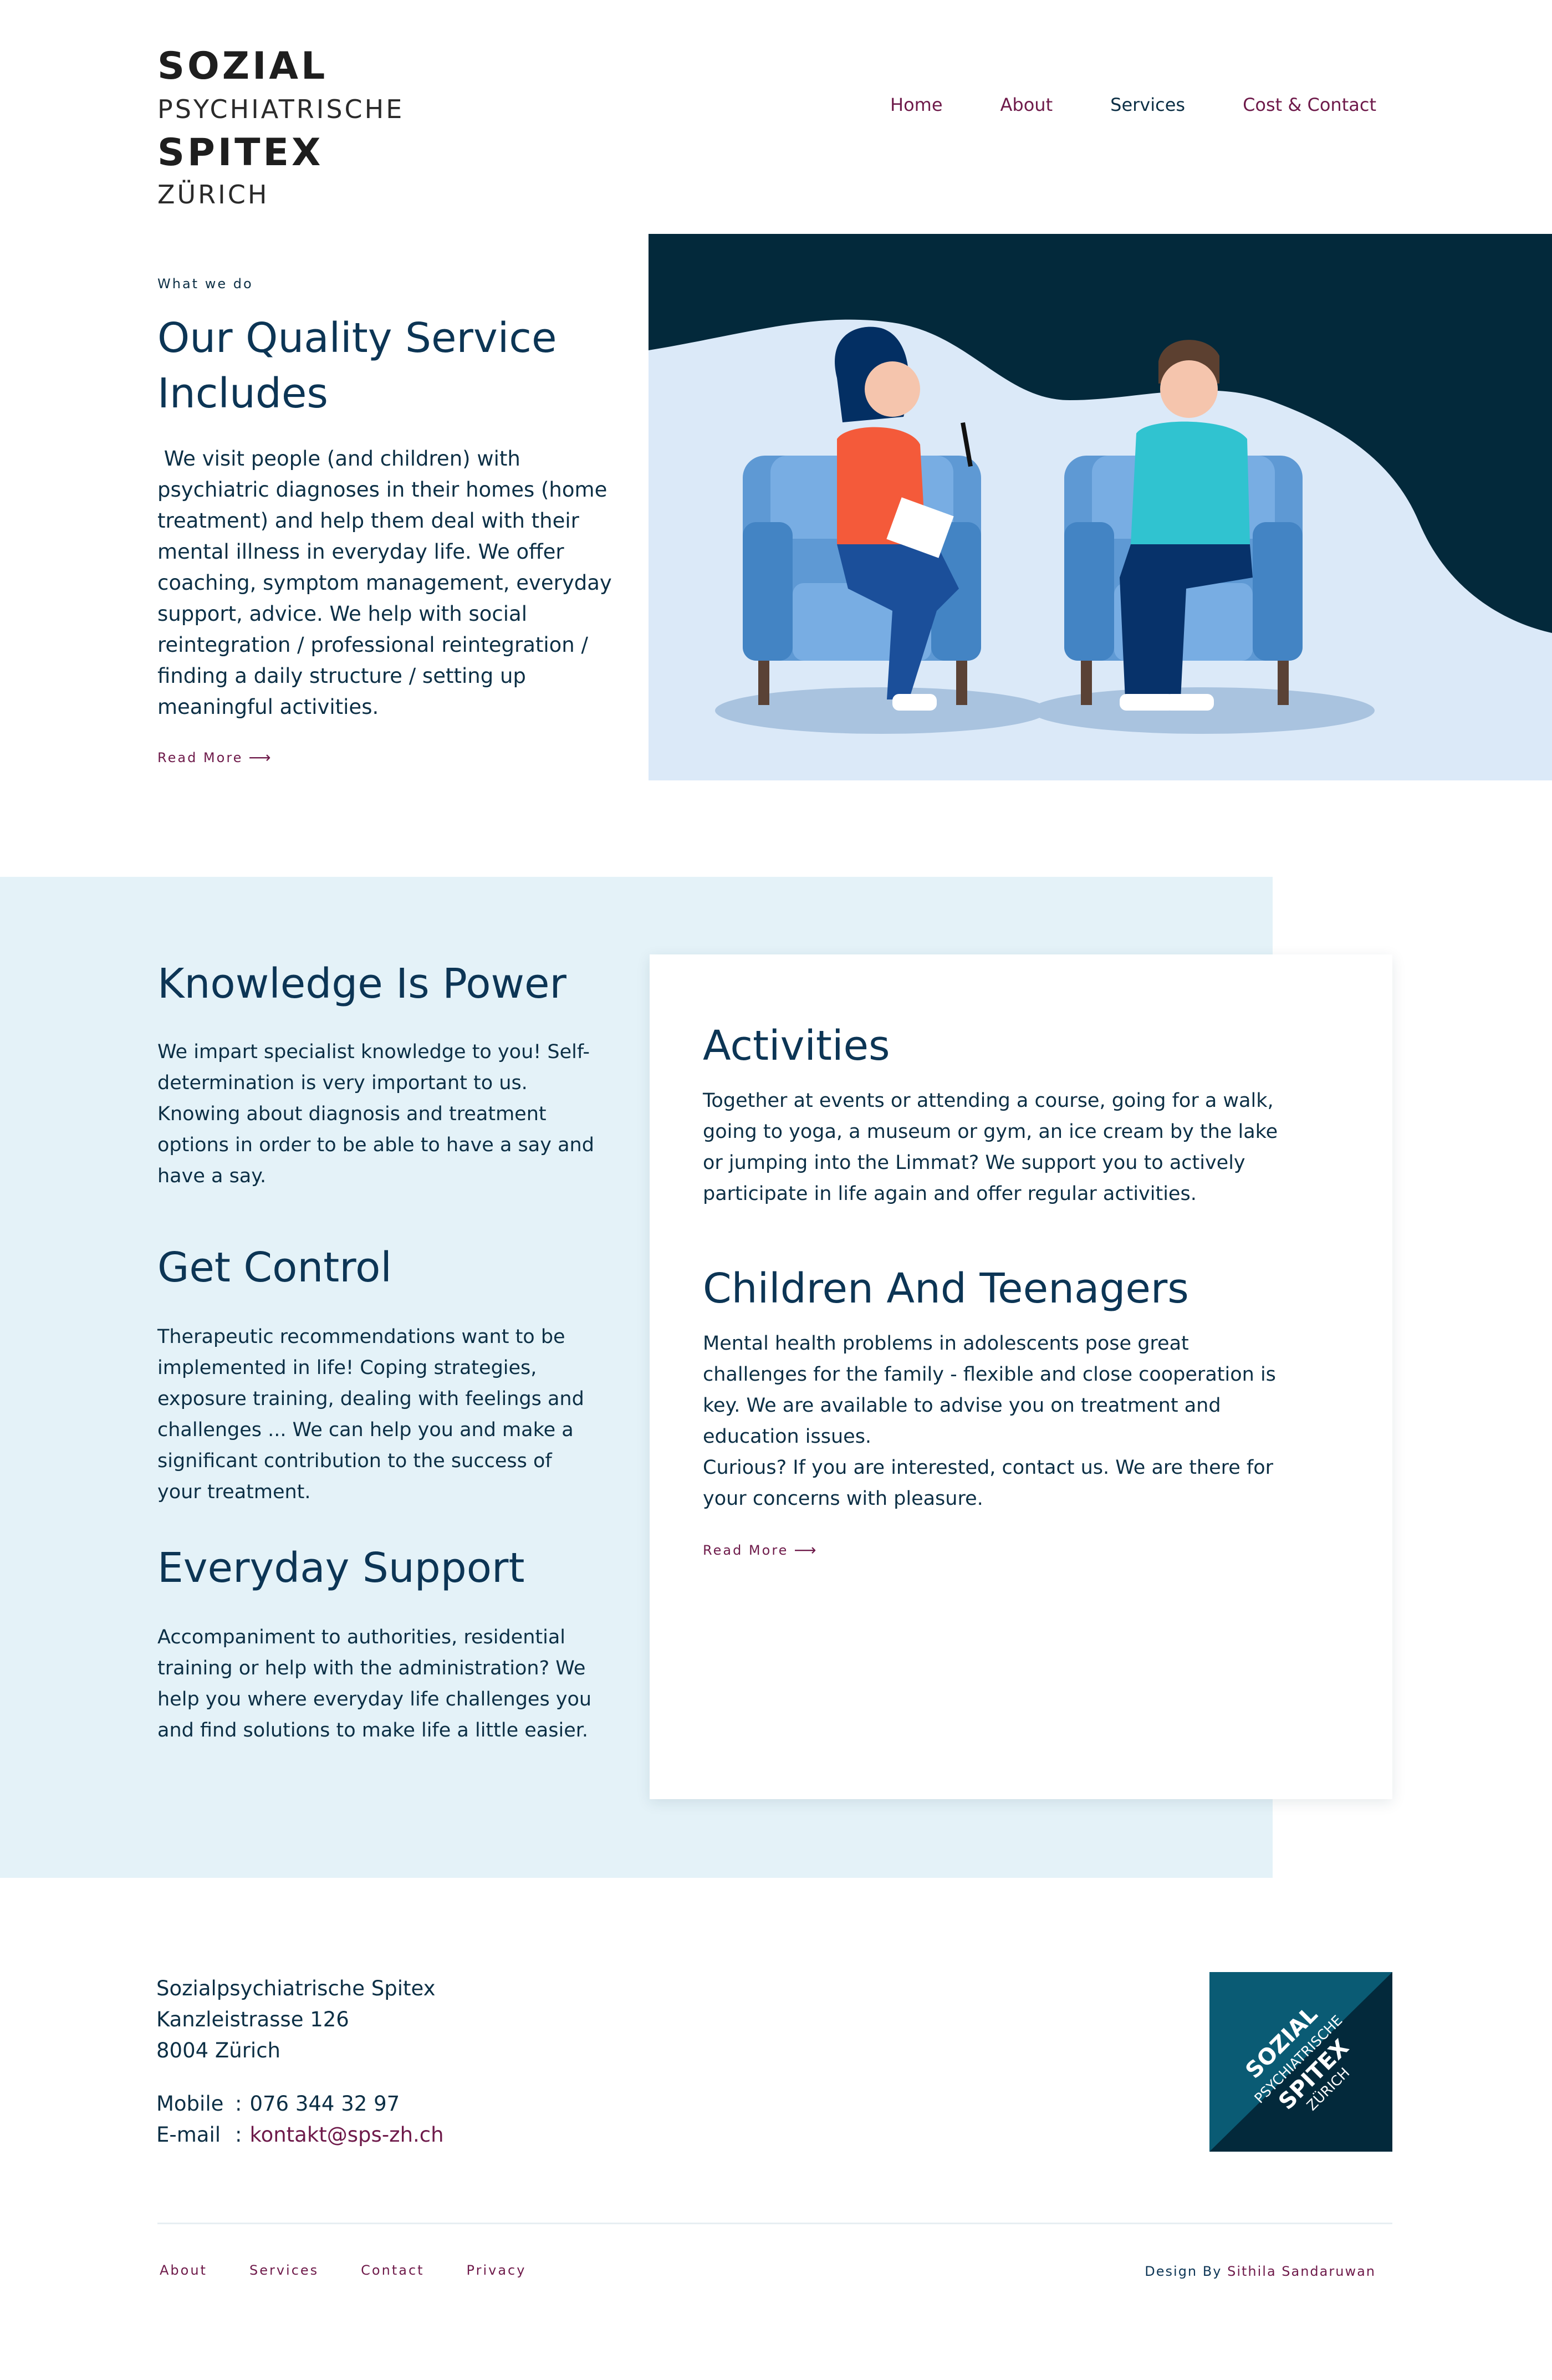 The height and width of the screenshot is (2380, 1552). I want to click on counseling-session-illustration, so click(1100, 507).